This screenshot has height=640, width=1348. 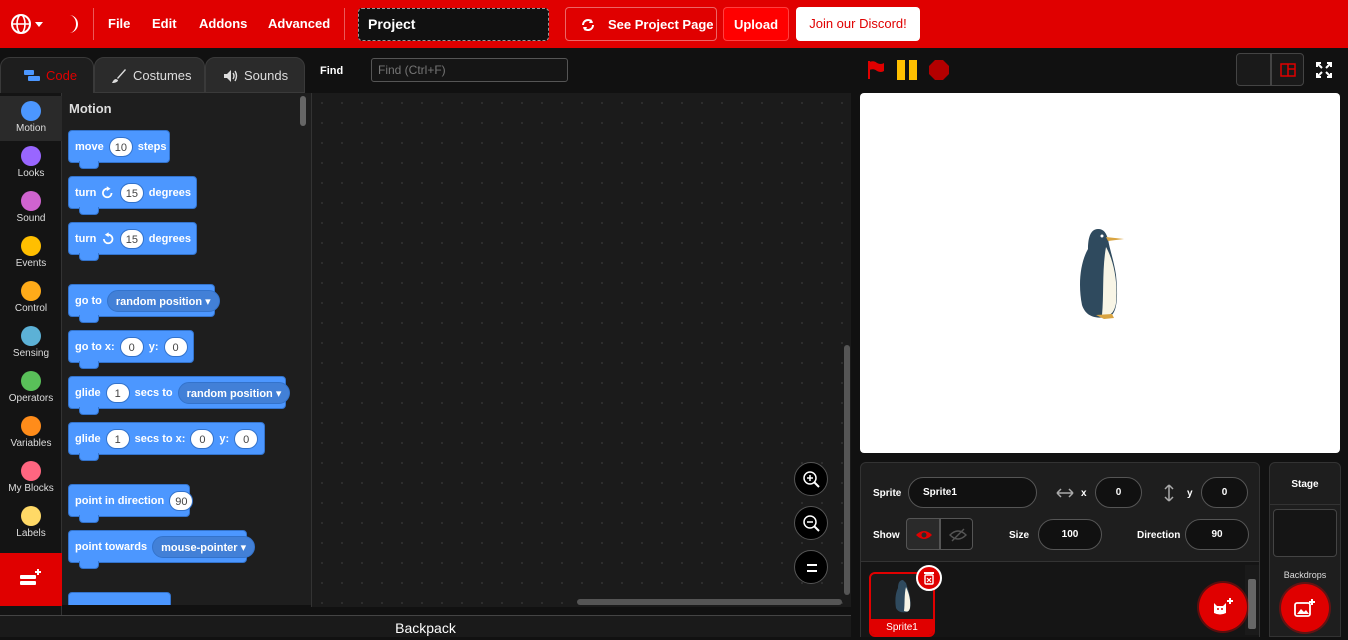 What do you see at coordinates (119, 598) in the screenshot?
I see `block-partial` at bounding box center [119, 598].